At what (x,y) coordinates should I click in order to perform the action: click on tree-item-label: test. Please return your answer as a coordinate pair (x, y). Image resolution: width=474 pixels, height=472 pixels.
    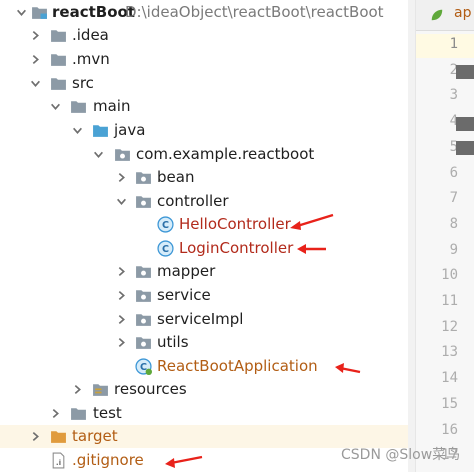
    Looking at the image, I should click on (107, 413).